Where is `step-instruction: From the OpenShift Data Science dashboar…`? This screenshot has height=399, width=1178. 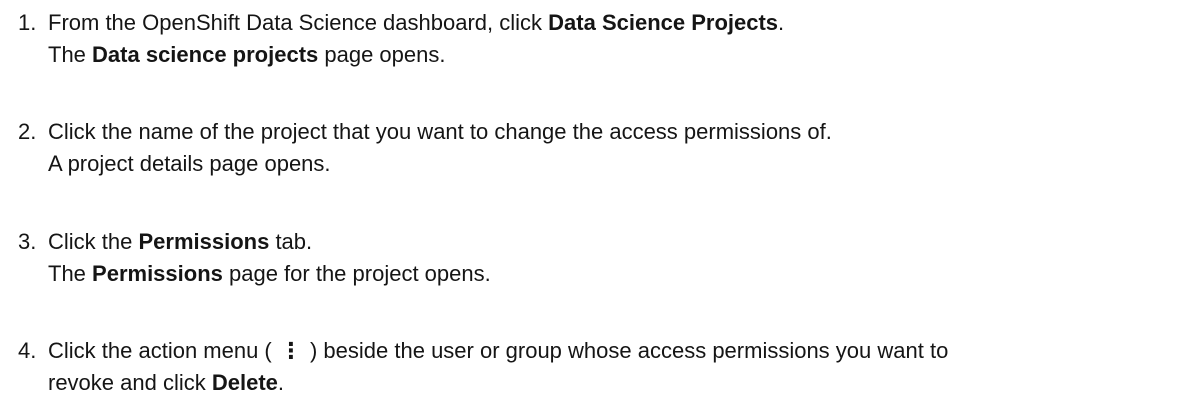
step-instruction: From the OpenShift Data Science dashboar… is located at coordinates (416, 22).